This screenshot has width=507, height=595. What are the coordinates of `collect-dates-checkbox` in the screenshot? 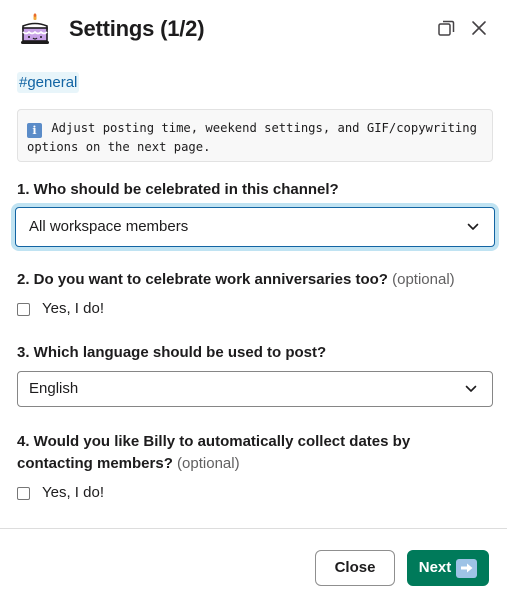 It's located at (23, 493).